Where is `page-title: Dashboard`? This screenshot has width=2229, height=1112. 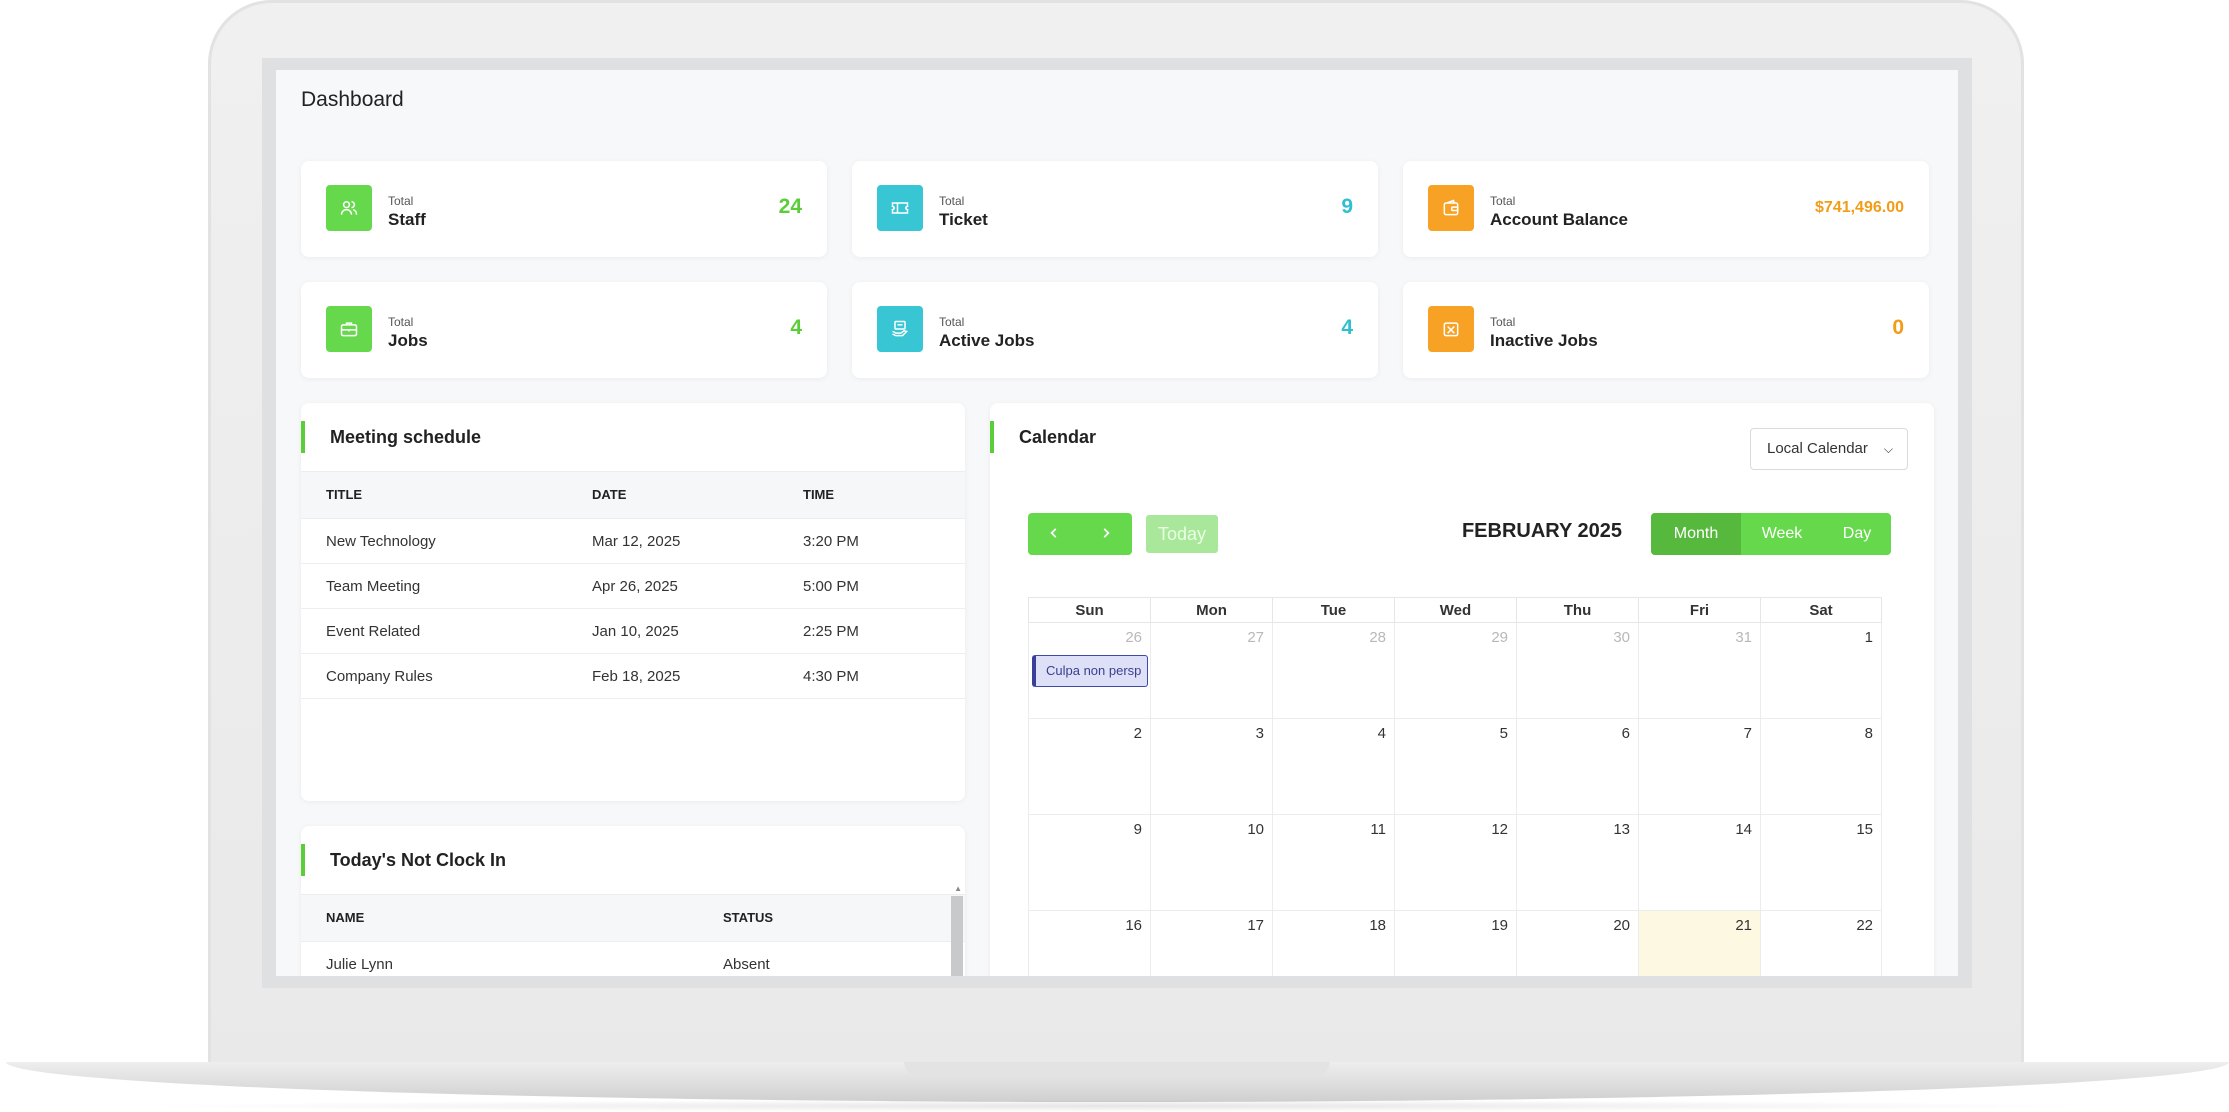
page-title: Dashboard is located at coordinates (352, 99).